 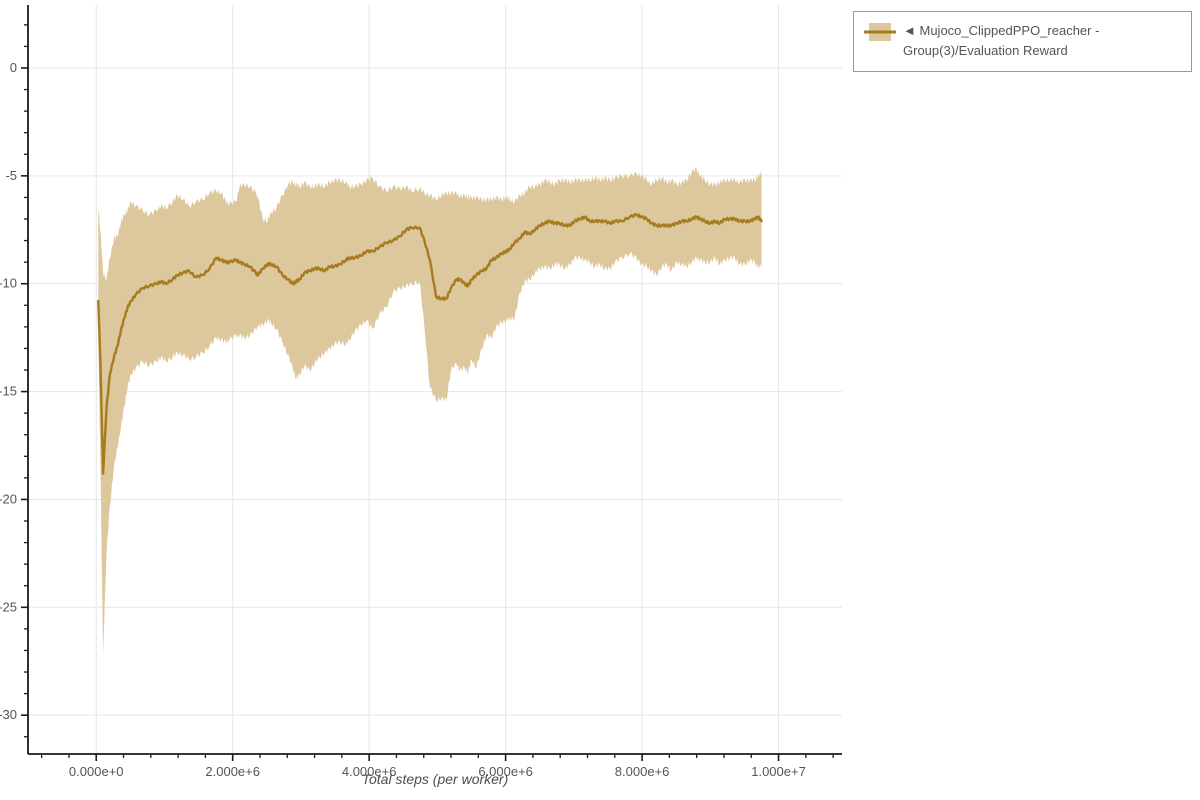 What do you see at coordinates (909, 30) in the screenshot?
I see `legend-arrow-icon: ◄` at bounding box center [909, 30].